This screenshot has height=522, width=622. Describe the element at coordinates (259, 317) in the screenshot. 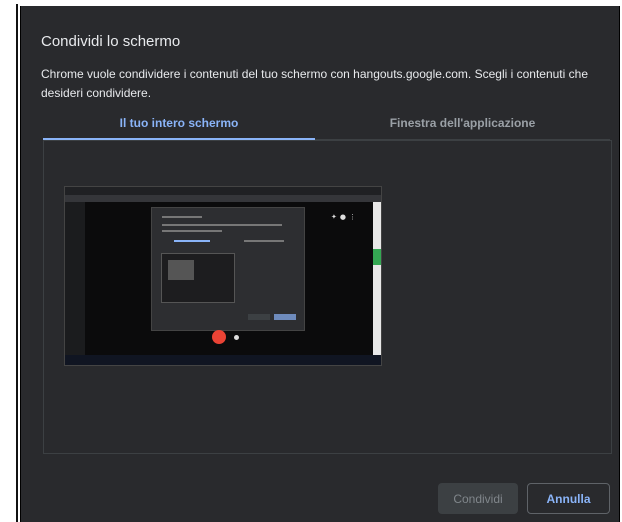

I see `thumb-share-button` at that location.